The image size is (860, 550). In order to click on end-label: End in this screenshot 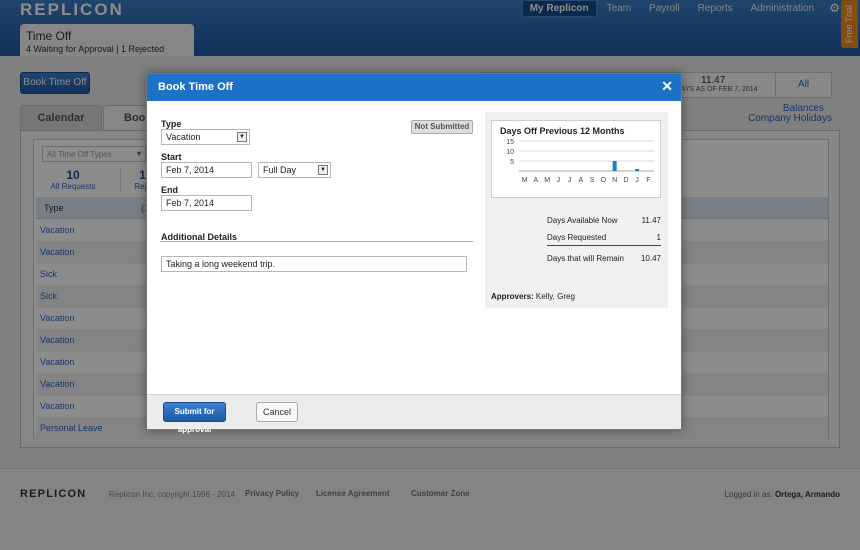, I will do `click(169, 190)`.